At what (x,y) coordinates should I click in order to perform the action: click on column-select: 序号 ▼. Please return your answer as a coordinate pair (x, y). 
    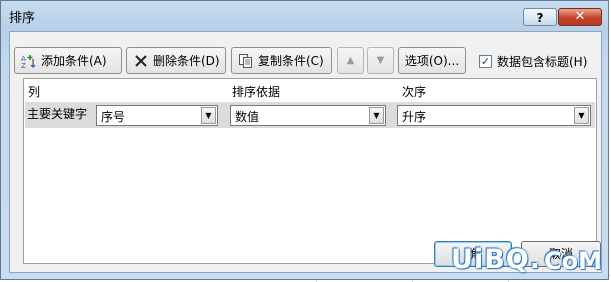
    Looking at the image, I should click on (157, 115).